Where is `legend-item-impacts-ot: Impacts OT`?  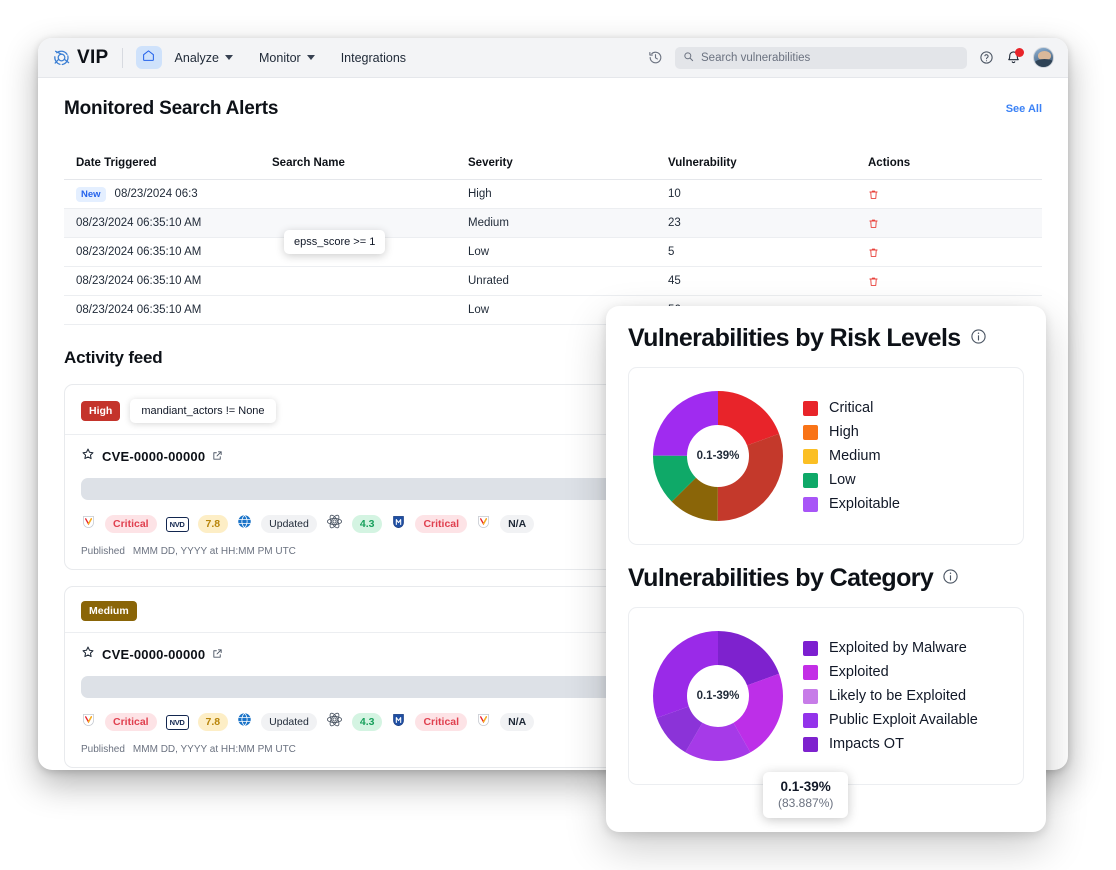
legend-item-impacts-ot: Impacts OT is located at coordinates (890, 744).